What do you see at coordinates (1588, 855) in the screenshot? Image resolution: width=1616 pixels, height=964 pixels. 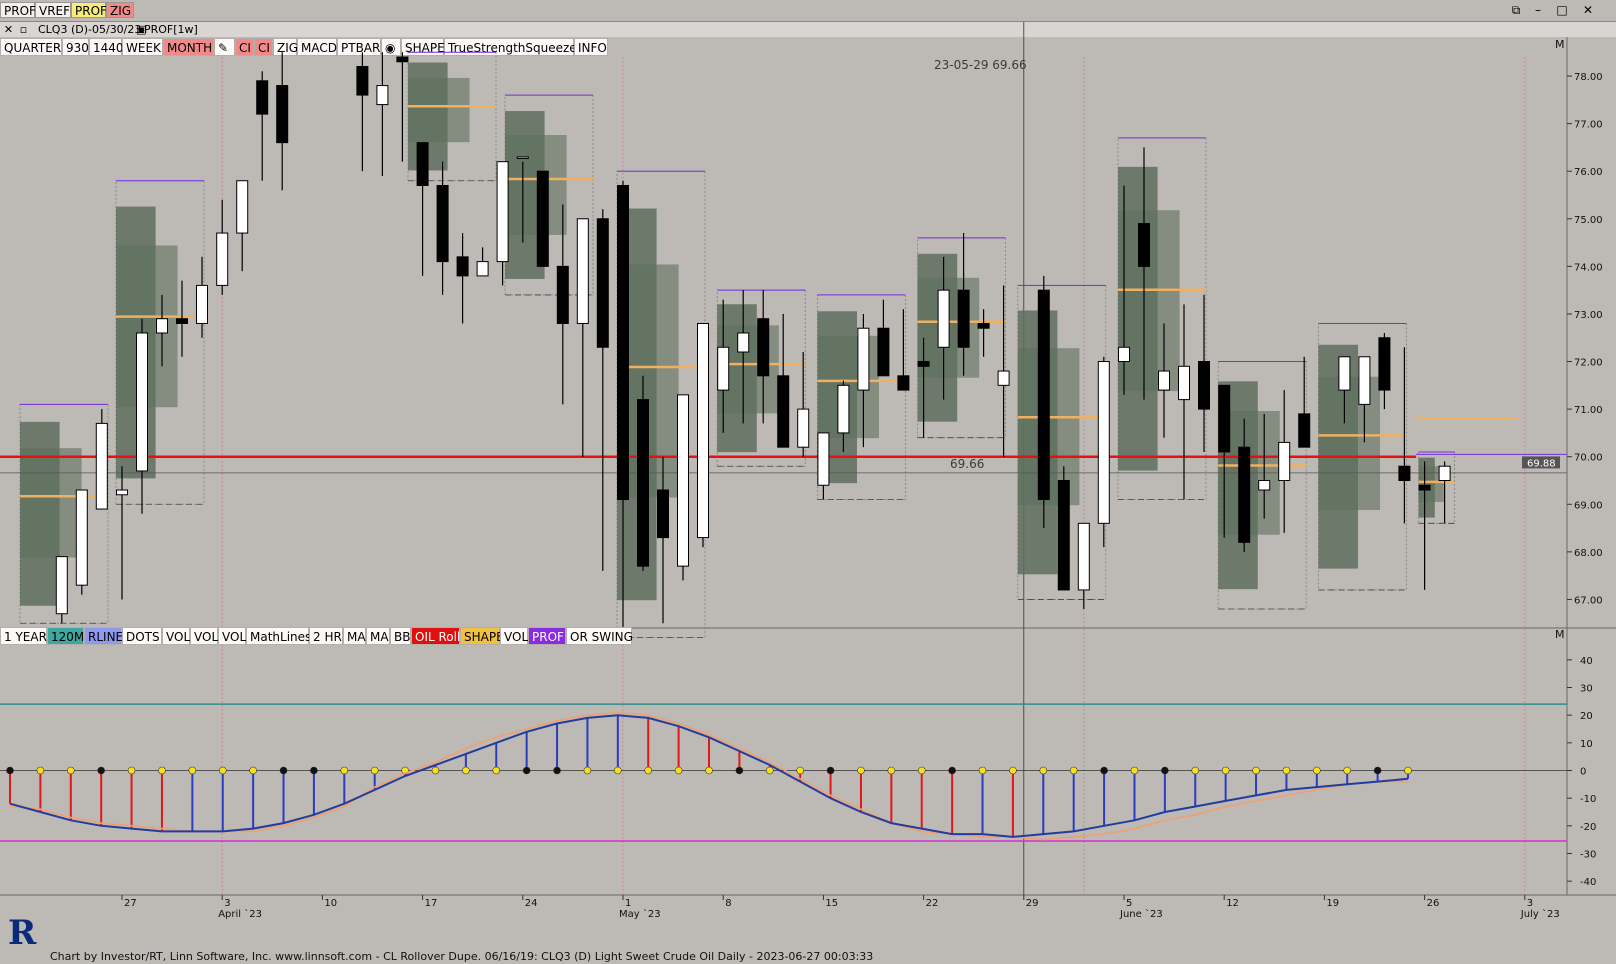 I see `osc-tick-label: -30` at bounding box center [1588, 855].